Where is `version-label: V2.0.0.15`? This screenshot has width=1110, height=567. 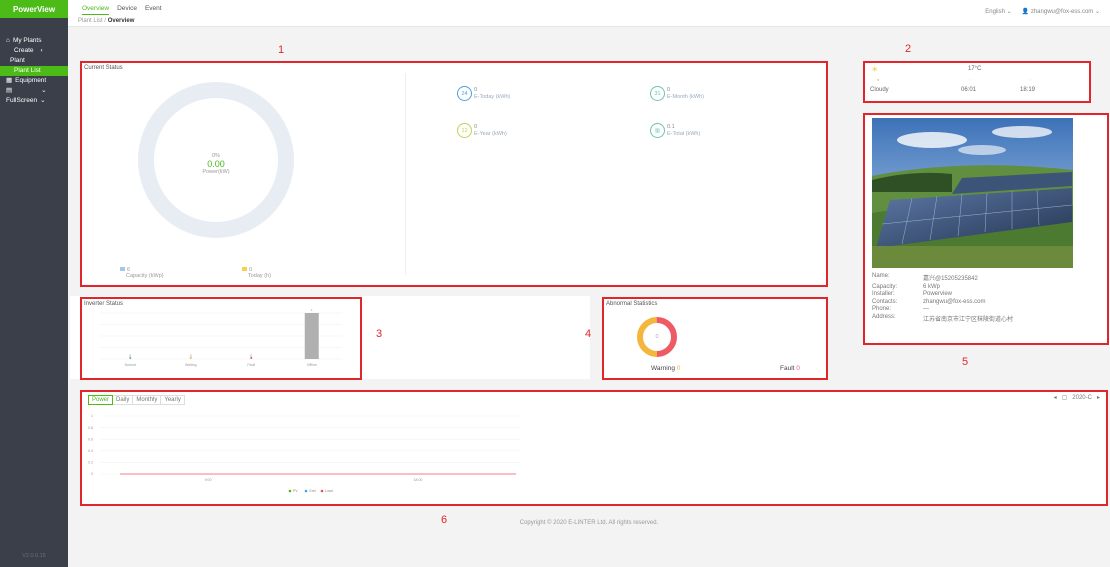
version-label: V2.0.0.15 is located at coordinates (34, 556).